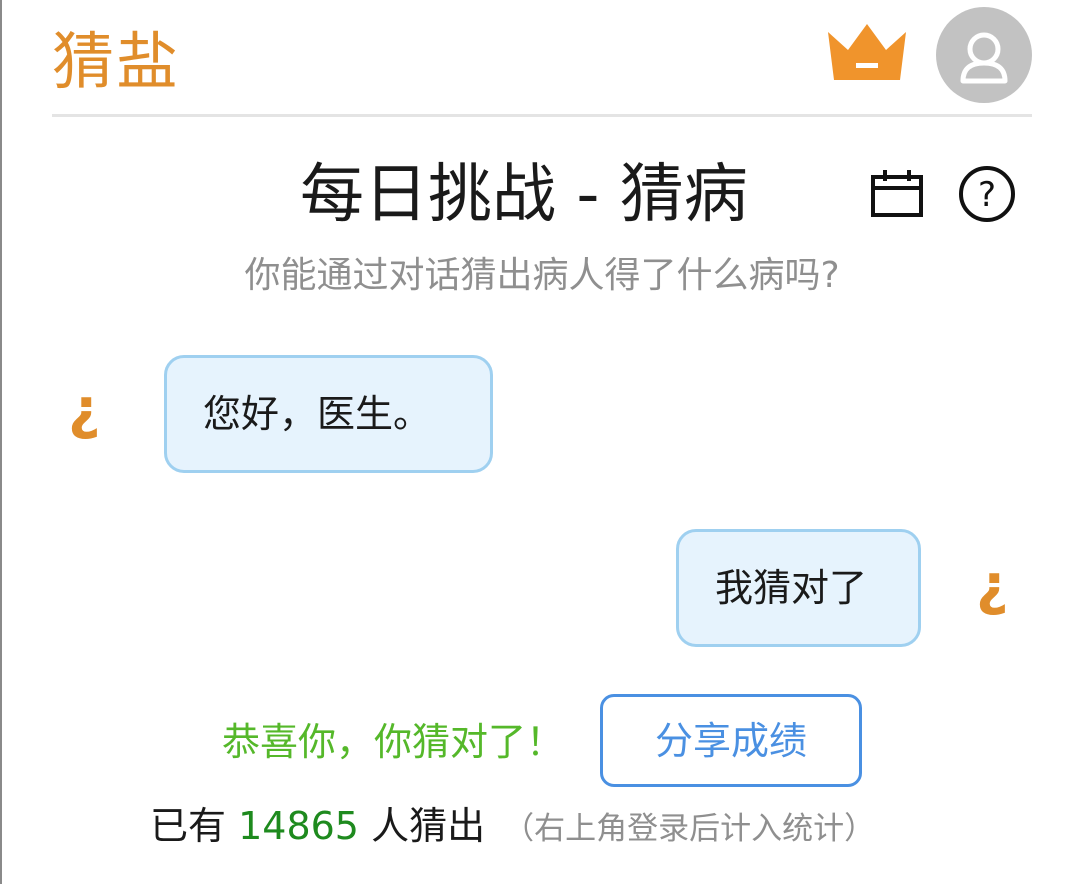 This screenshot has width=1080, height=884. Describe the element at coordinates (542, 275) in the screenshot. I see `challenge-subtitle: 你能通过对话猜出病人得了什么病吗?` at that location.